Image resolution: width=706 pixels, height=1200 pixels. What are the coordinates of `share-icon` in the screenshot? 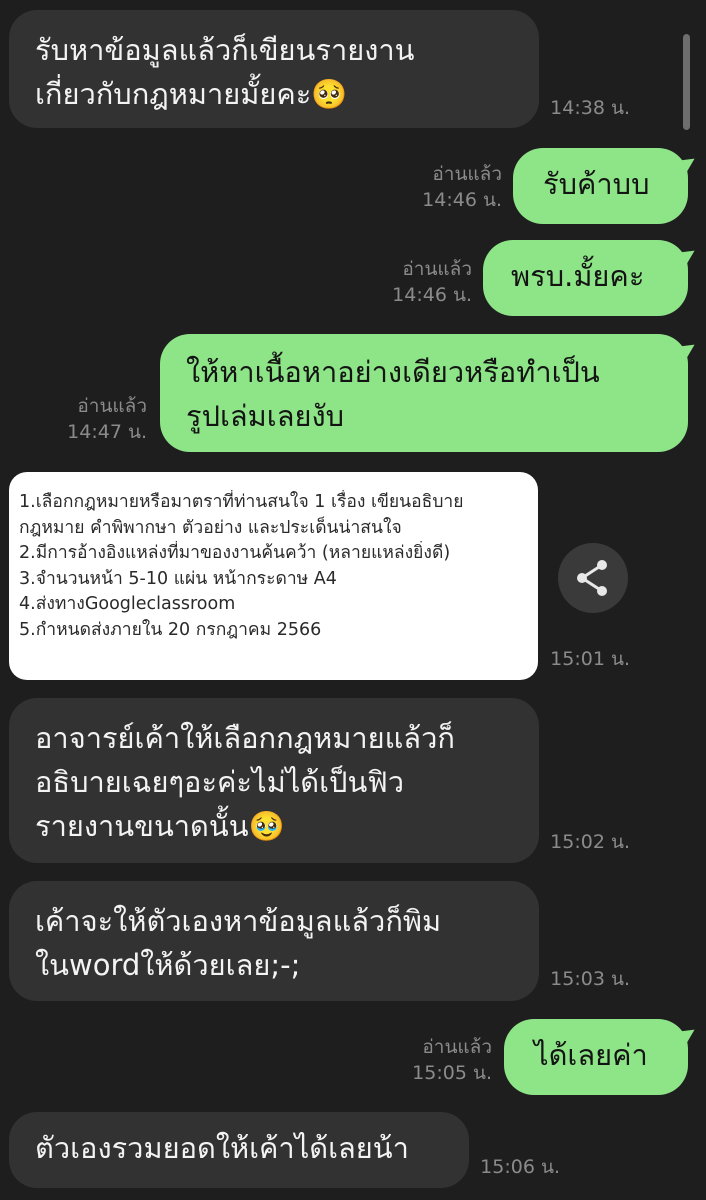 It's located at (592, 578).